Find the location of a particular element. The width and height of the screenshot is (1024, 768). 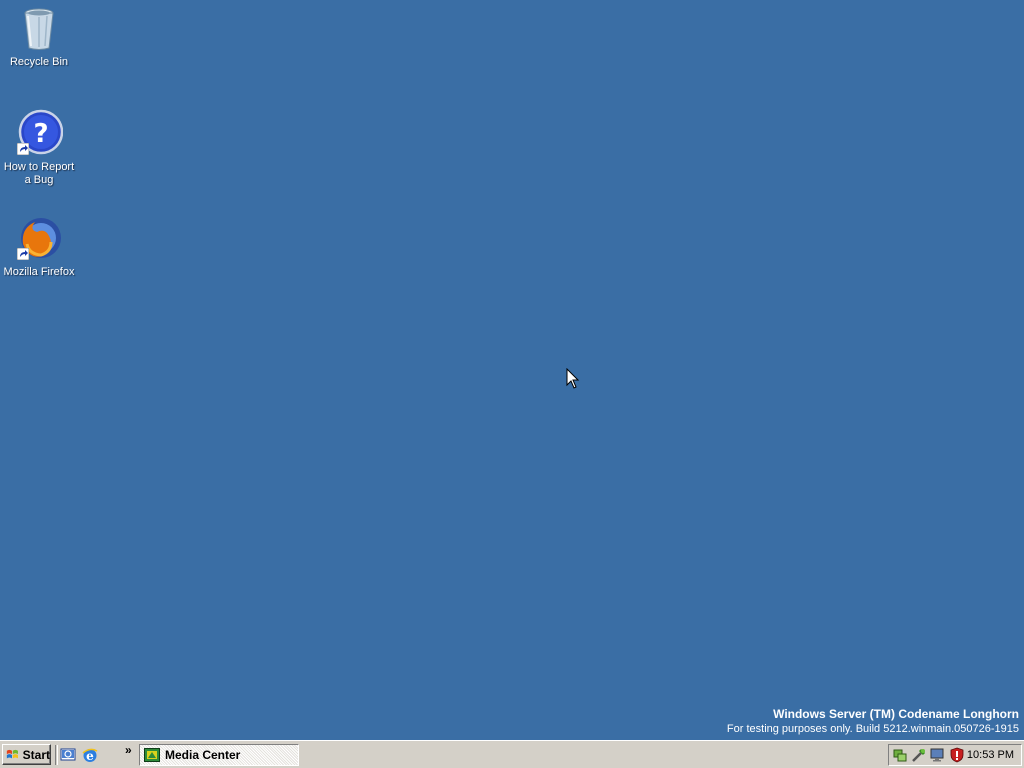

help-icon: ? is located at coordinates (39, 133).